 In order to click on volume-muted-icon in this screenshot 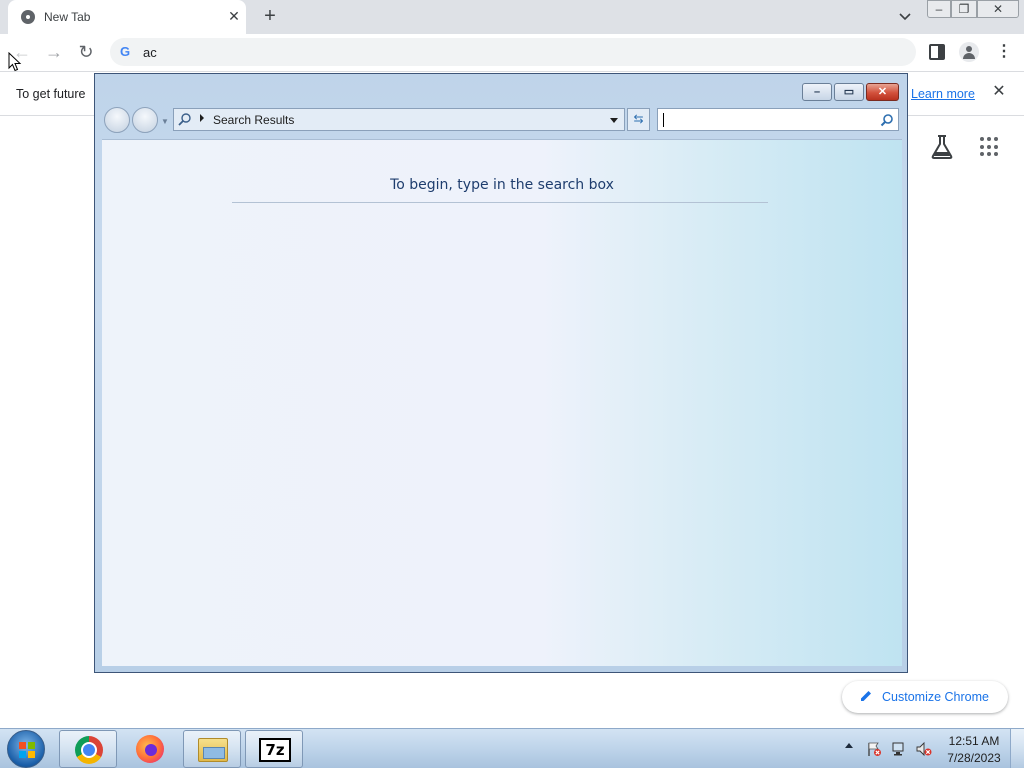, I will do `click(924, 749)`.